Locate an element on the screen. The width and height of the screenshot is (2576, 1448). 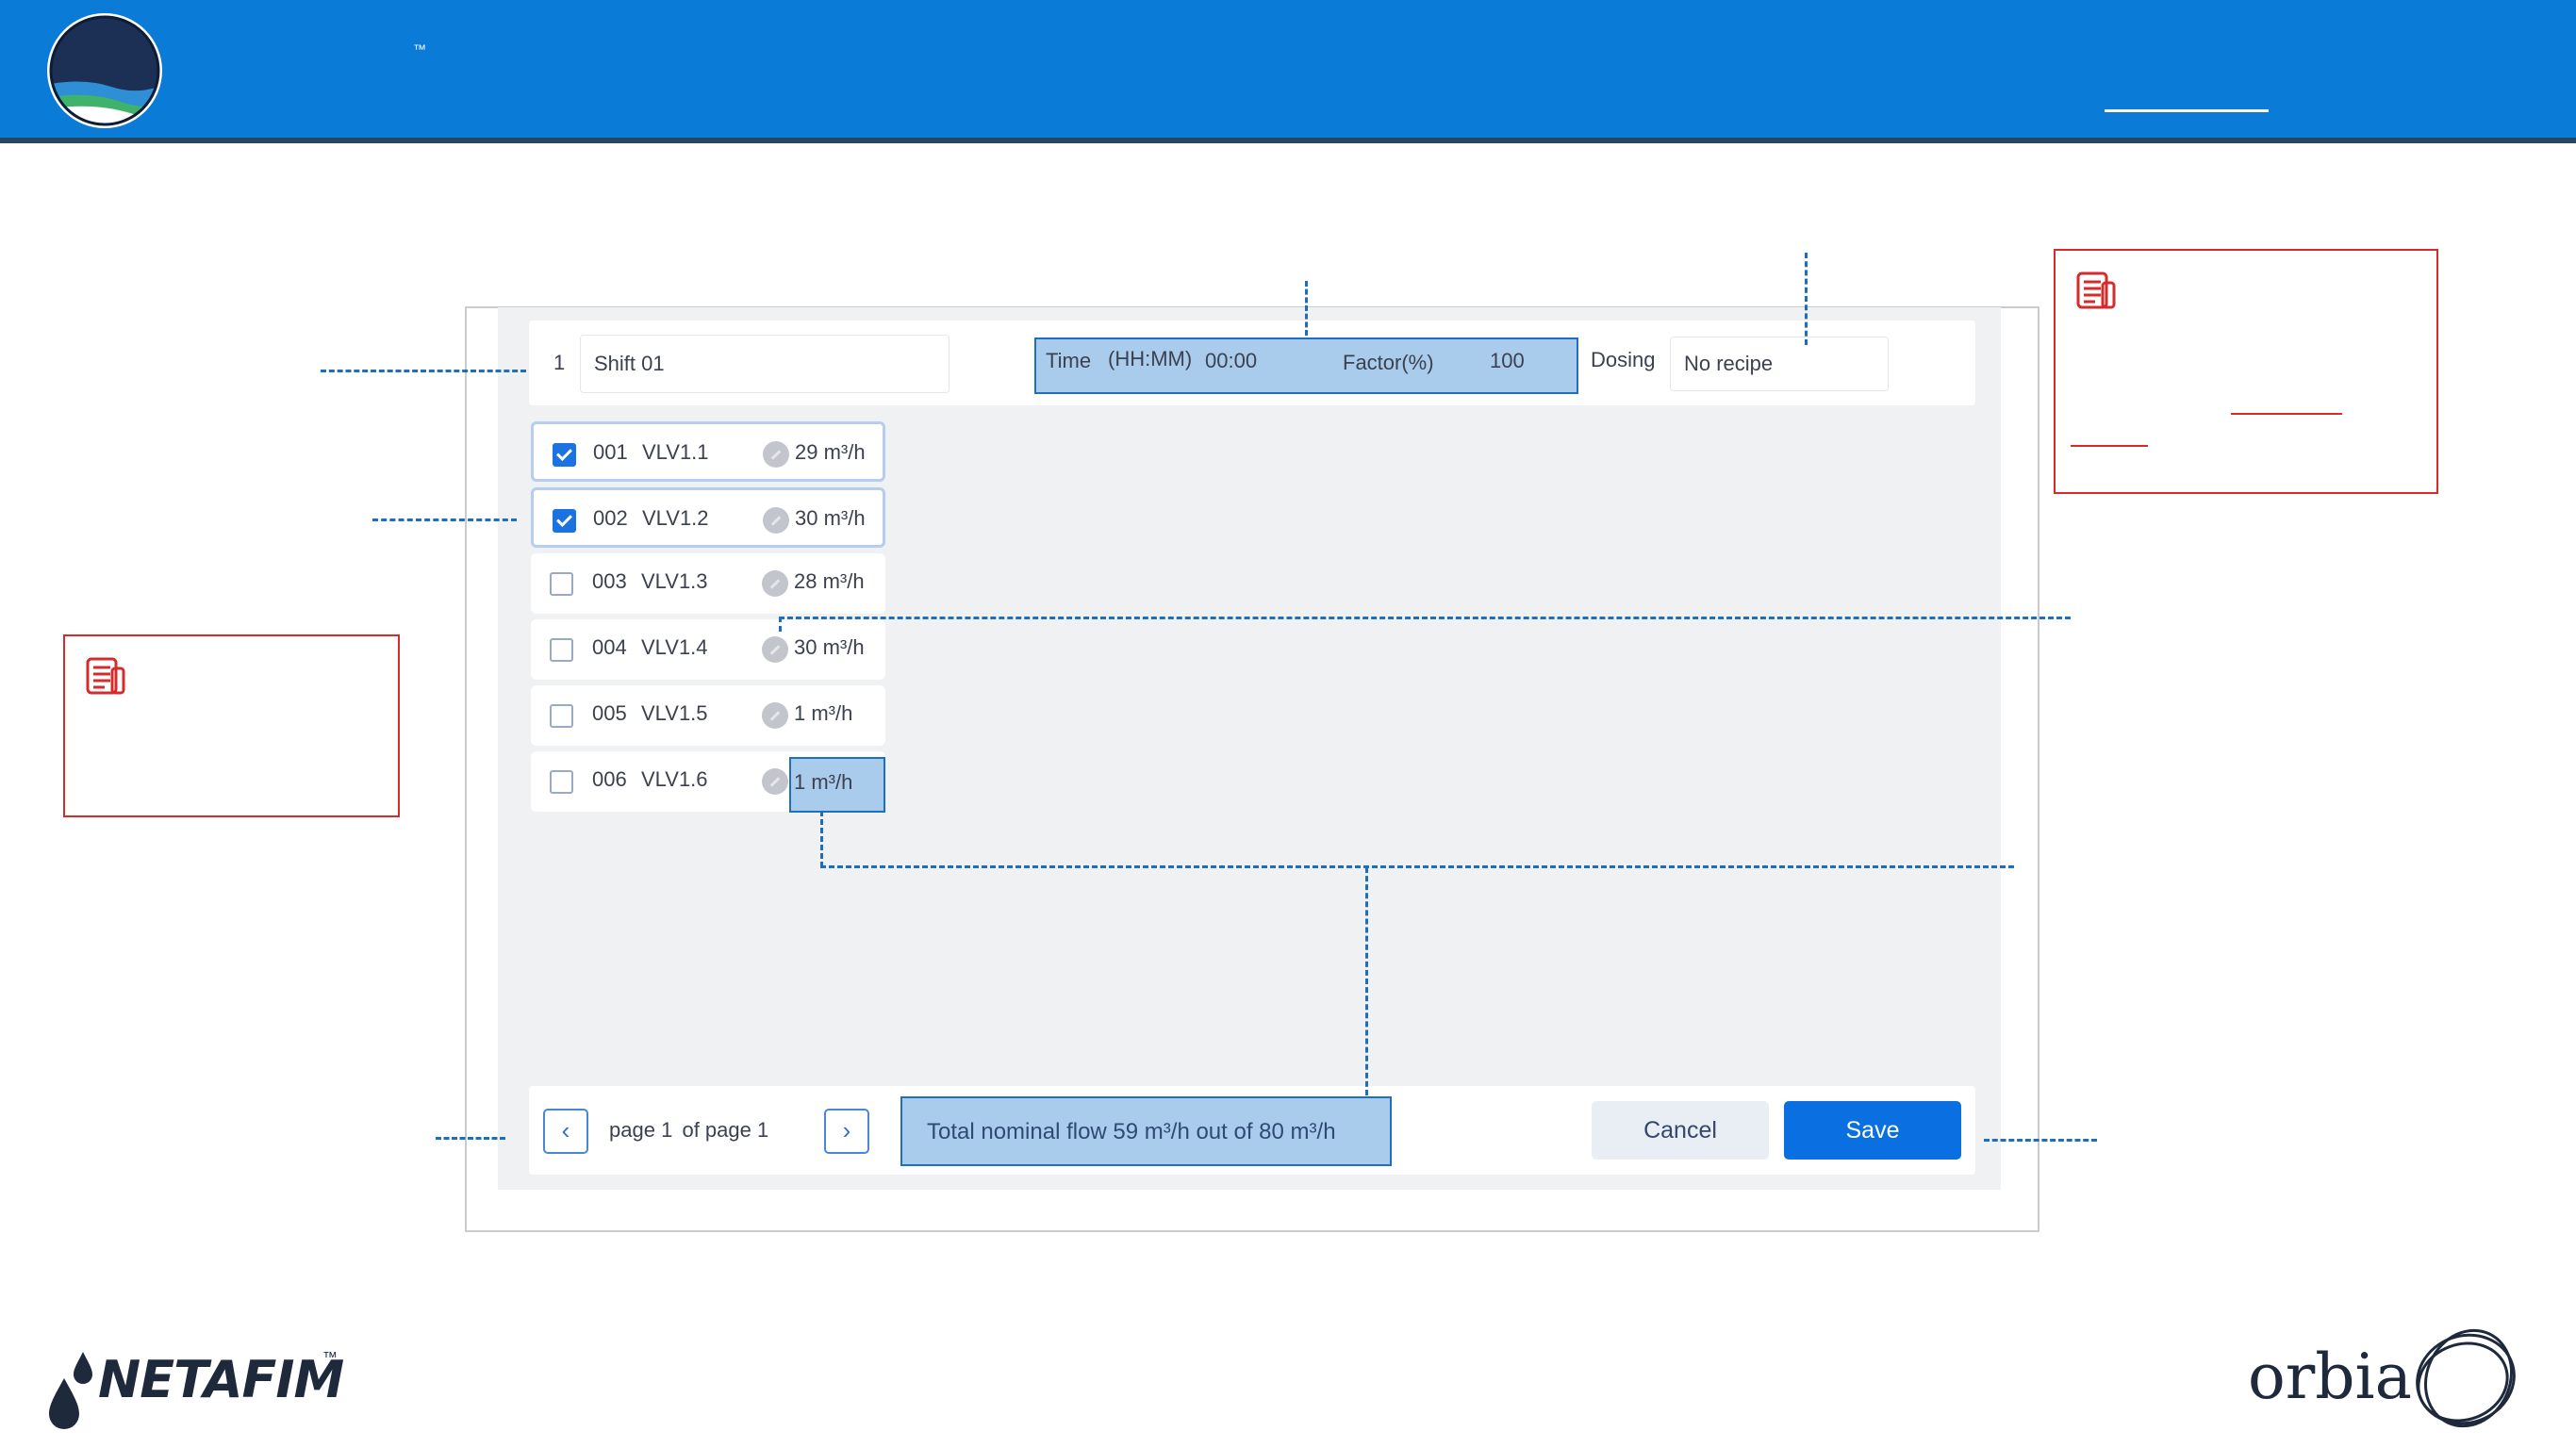
shift-number: 1 is located at coordinates (559, 362).